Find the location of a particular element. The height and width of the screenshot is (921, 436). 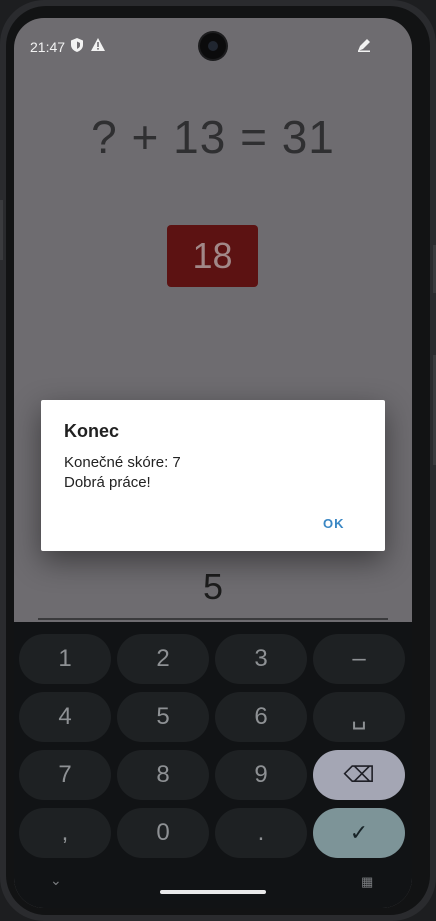

backspace-key: ⌫ is located at coordinates (359, 775).